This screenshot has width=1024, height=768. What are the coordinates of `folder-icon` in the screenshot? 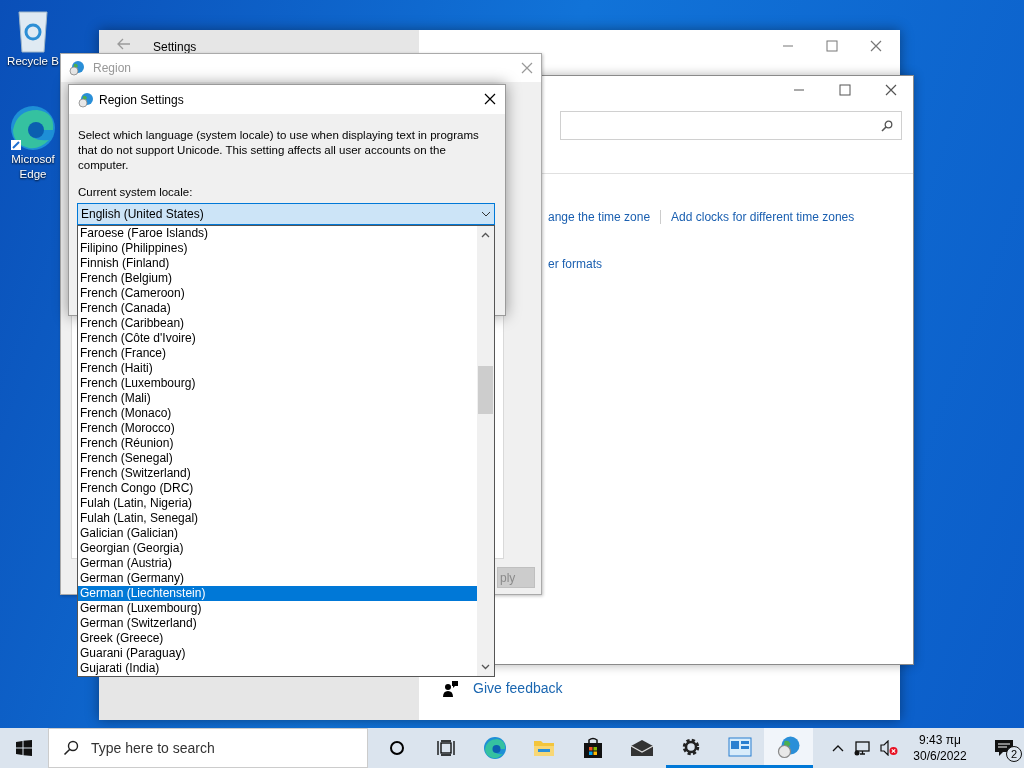 It's located at (543, 748).